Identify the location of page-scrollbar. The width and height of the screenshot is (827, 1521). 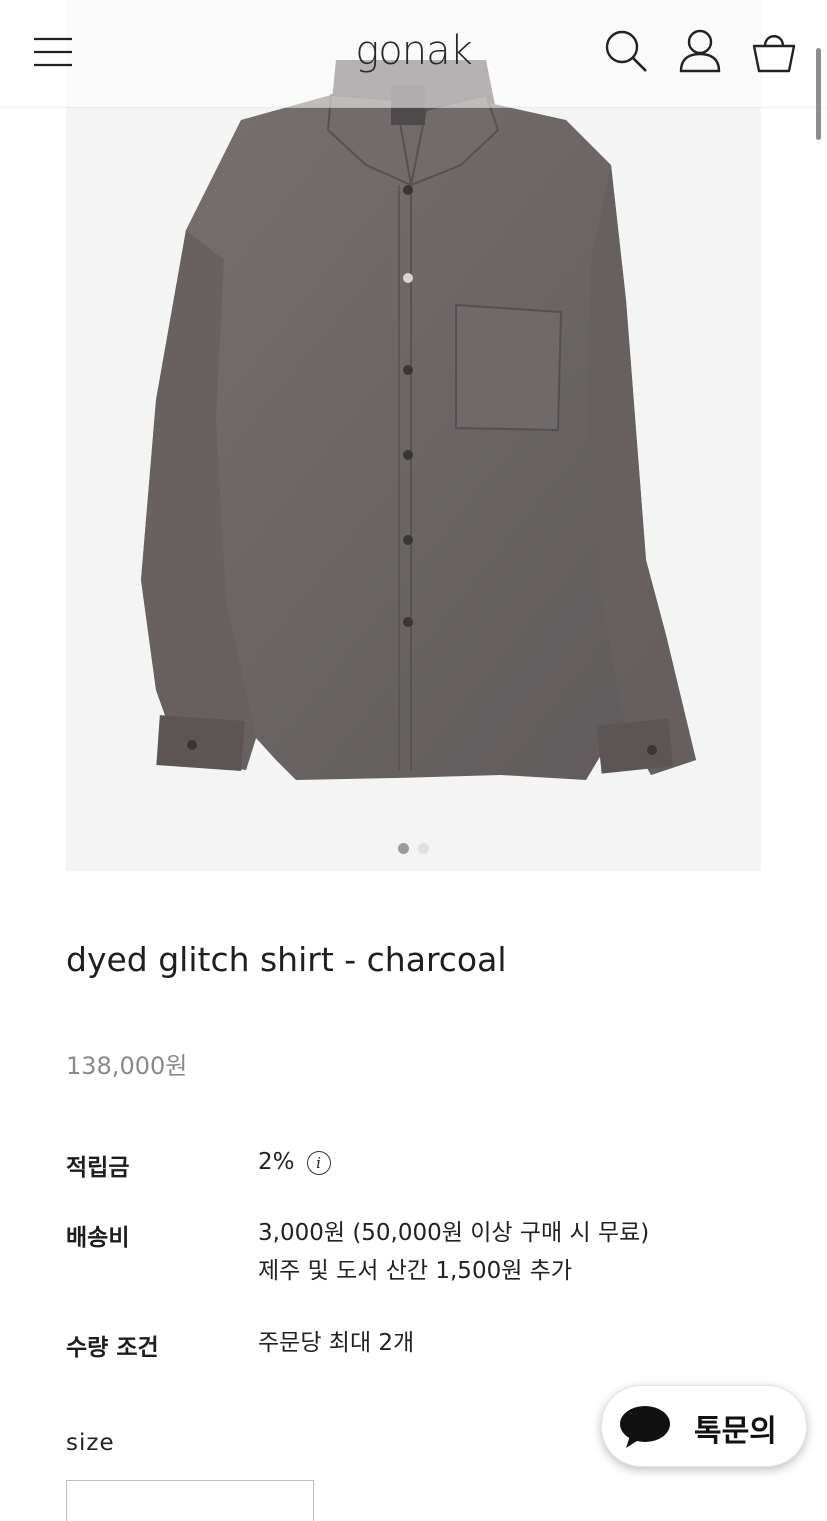
(818, 94).